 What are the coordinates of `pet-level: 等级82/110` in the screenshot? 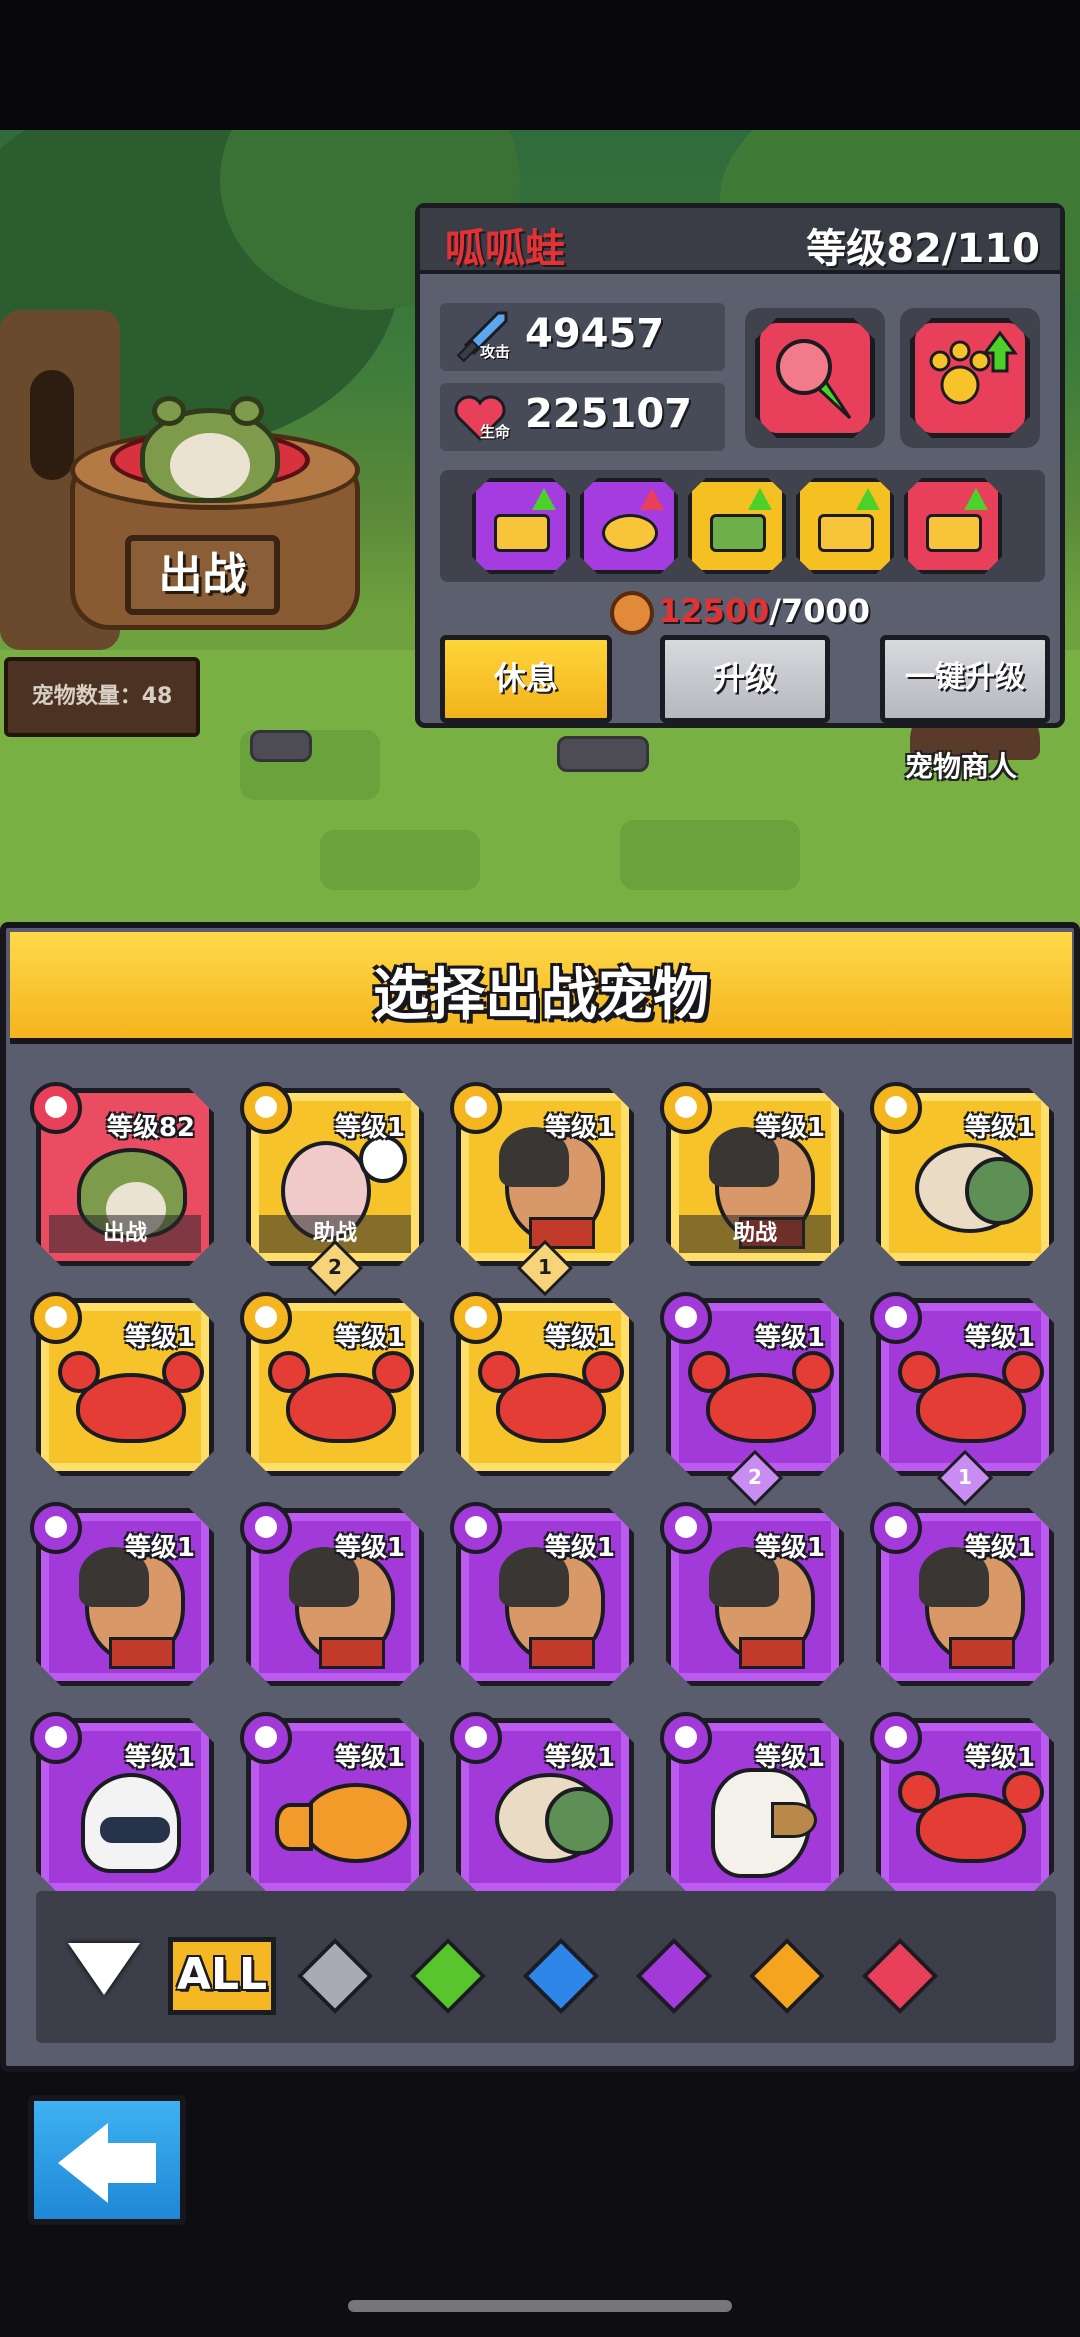 It's located at (923, 249).